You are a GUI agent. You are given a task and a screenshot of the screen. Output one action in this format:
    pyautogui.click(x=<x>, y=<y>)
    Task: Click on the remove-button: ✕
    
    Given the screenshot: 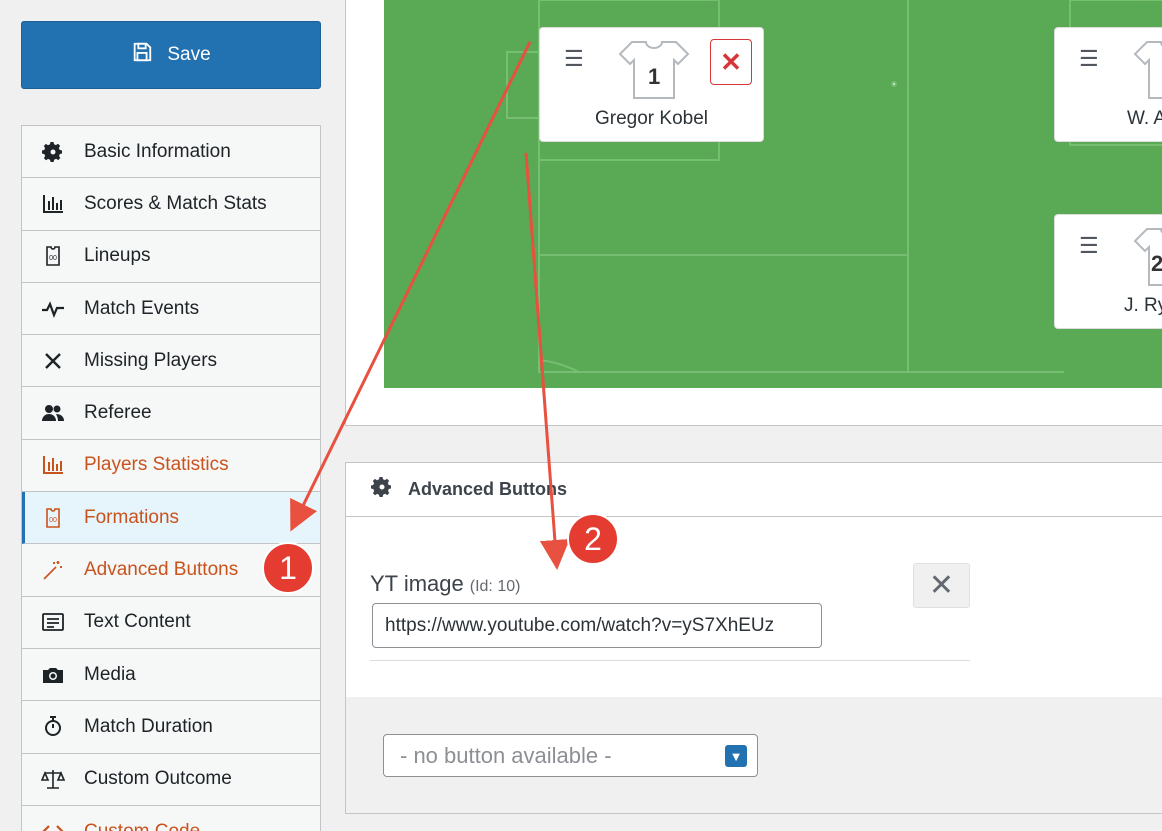 What is the action you would take?
    pyautogui.click(x=941, y=585)
    